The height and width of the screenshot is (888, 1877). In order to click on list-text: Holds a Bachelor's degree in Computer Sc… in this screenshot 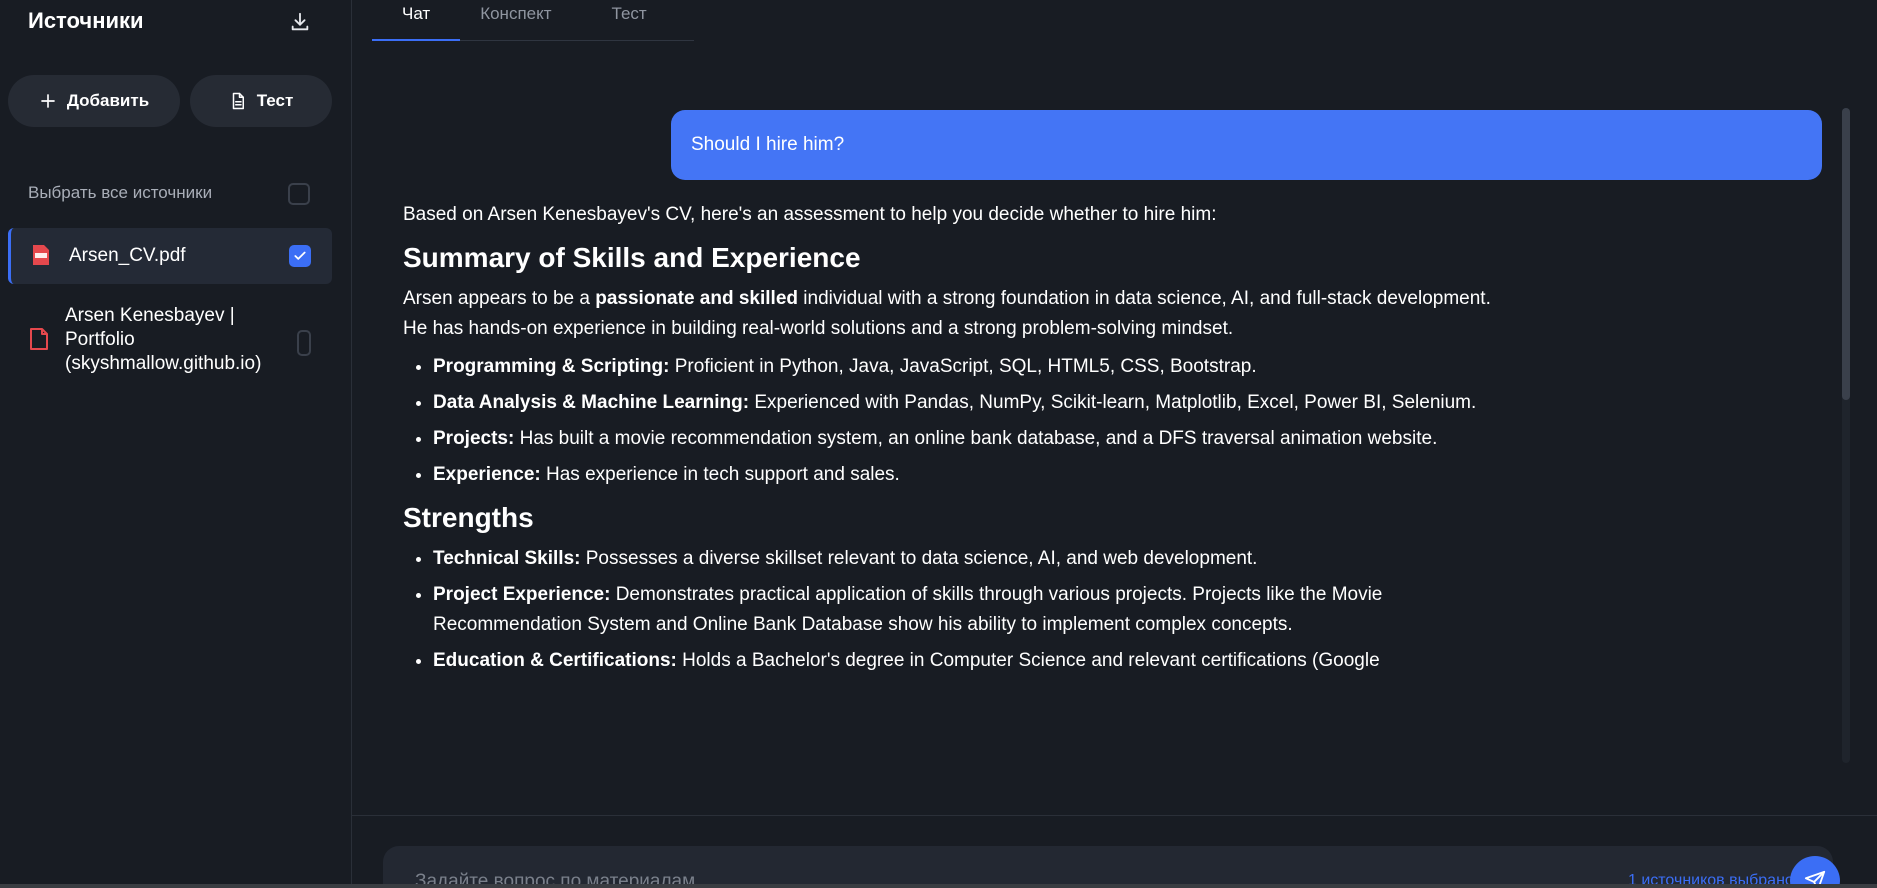, I will do `click(1028, 660)`.